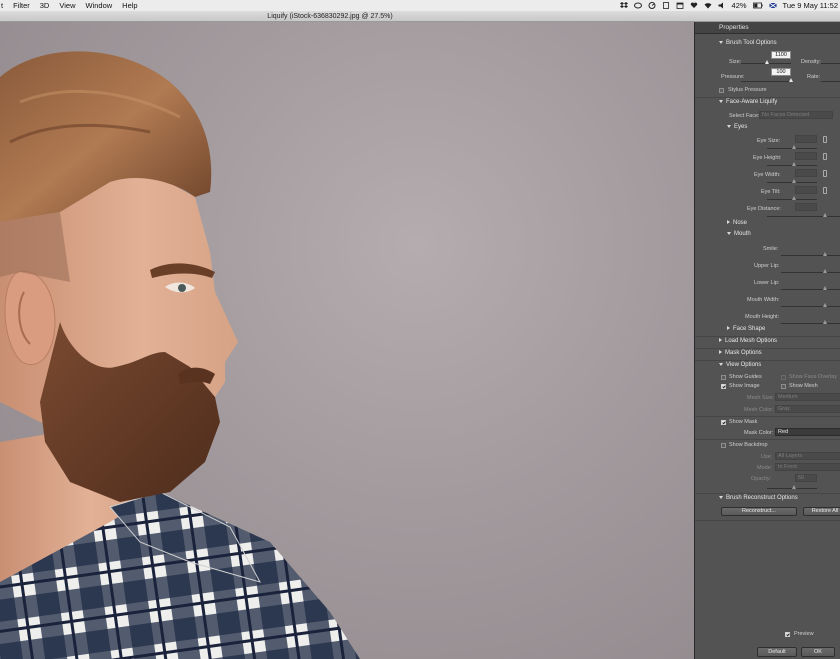 Image resolution: width=840 pixels, height=659 pixels. I want to click on creative-cloud-icon, so click(637, 5).